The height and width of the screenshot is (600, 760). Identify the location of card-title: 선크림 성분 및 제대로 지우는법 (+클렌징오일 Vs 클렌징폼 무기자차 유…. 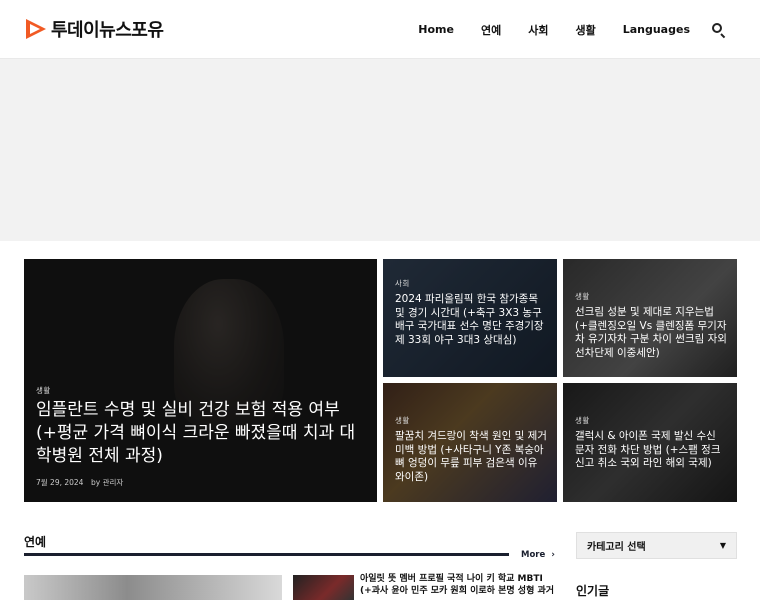
(651, 333).